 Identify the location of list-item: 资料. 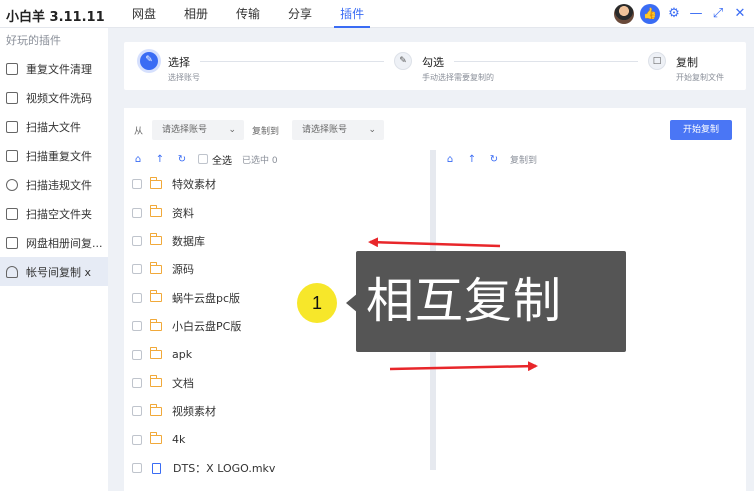
(277, 212).